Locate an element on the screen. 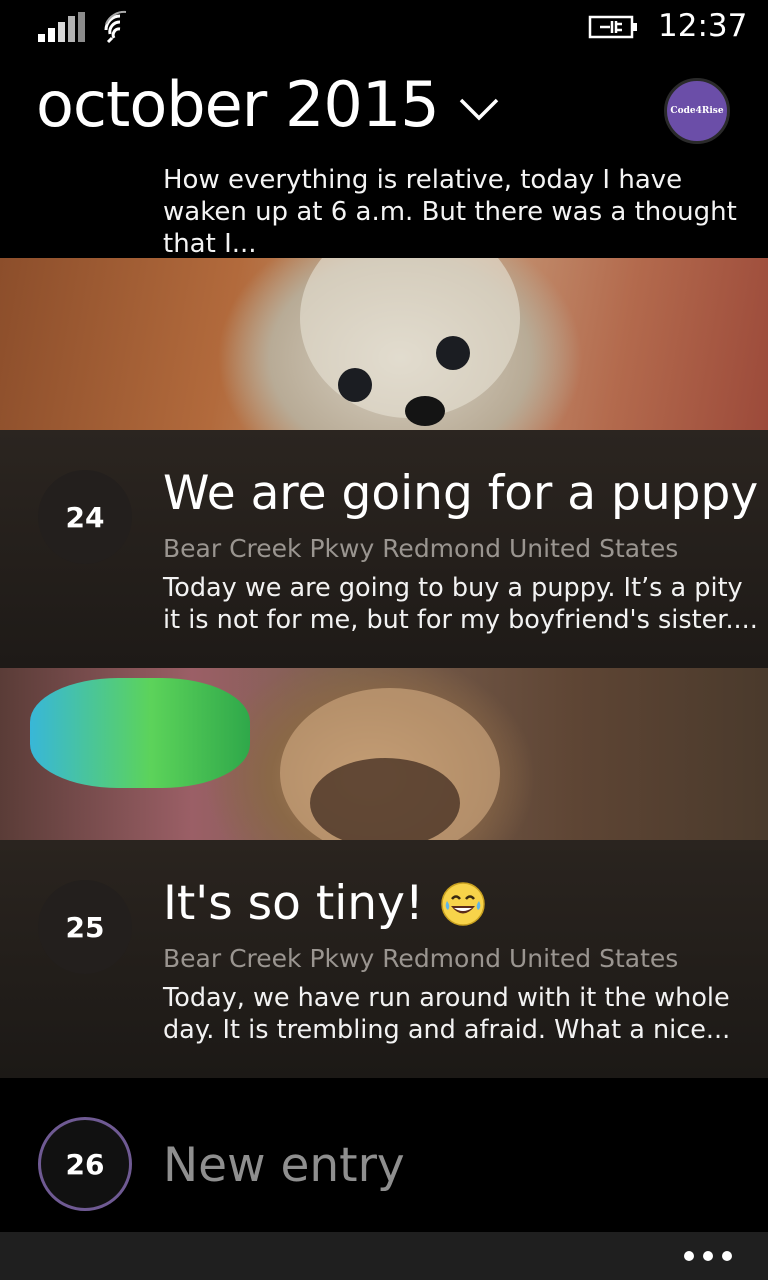 The width and height of the screenshot is (768, 1280). month-title: october 2015 is located at coordinates (238, 104).